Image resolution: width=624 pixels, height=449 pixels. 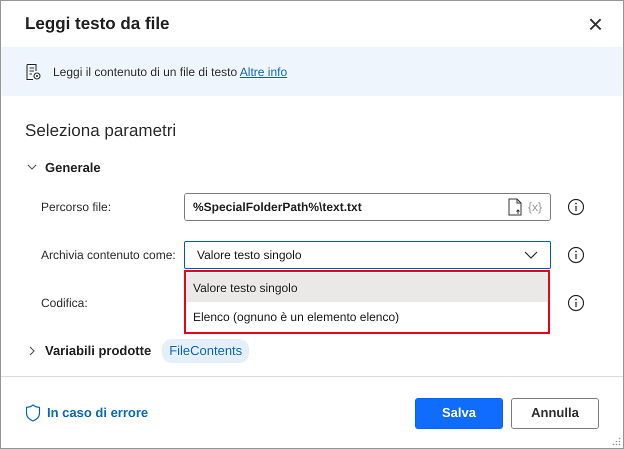 What do you see at coordinates (515, 207) in the screenshot?
I see `file-icon` at bounding box center [515, 207].